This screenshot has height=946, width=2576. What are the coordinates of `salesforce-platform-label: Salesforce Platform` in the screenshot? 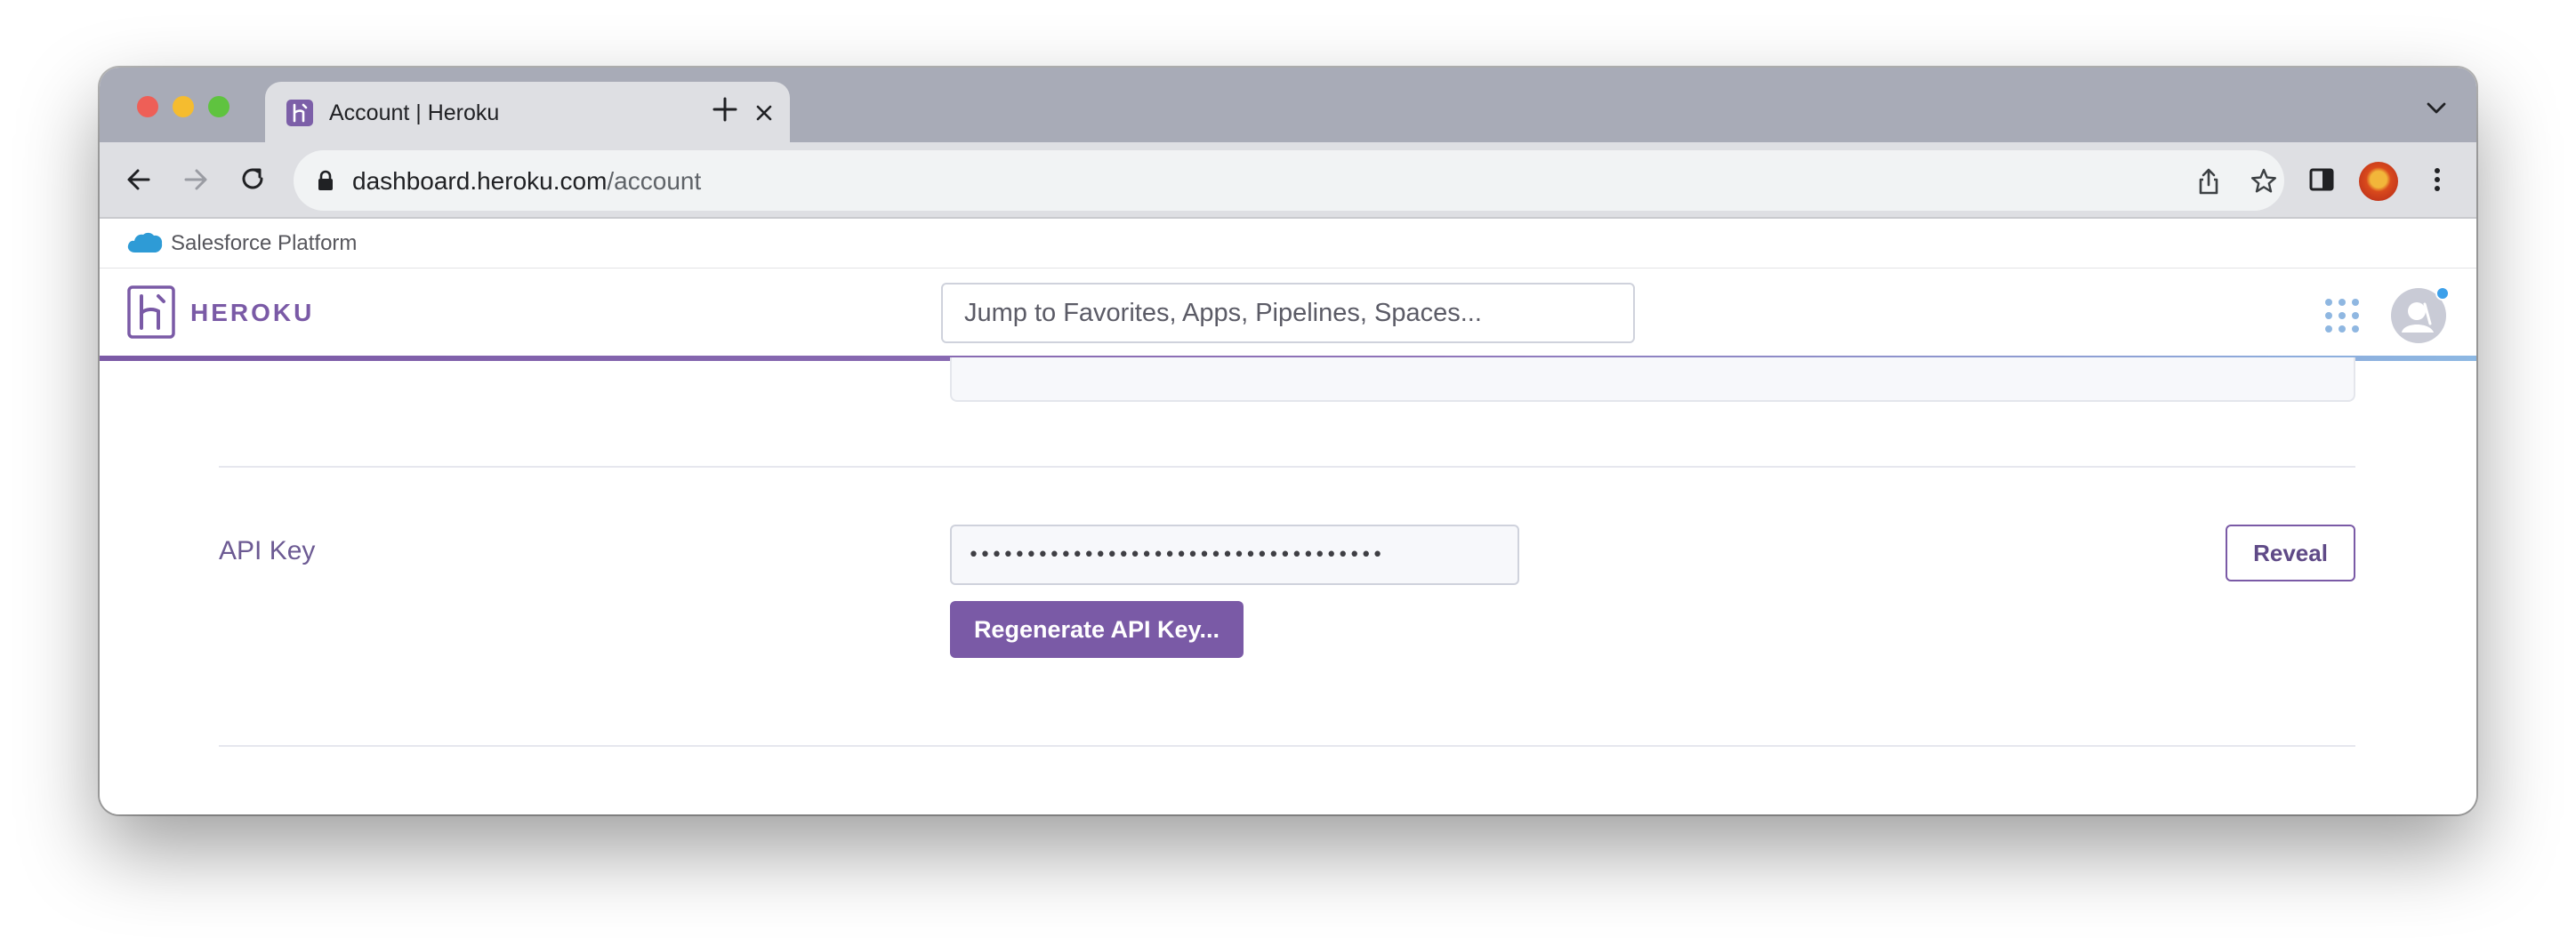 It's located at (264, 243).